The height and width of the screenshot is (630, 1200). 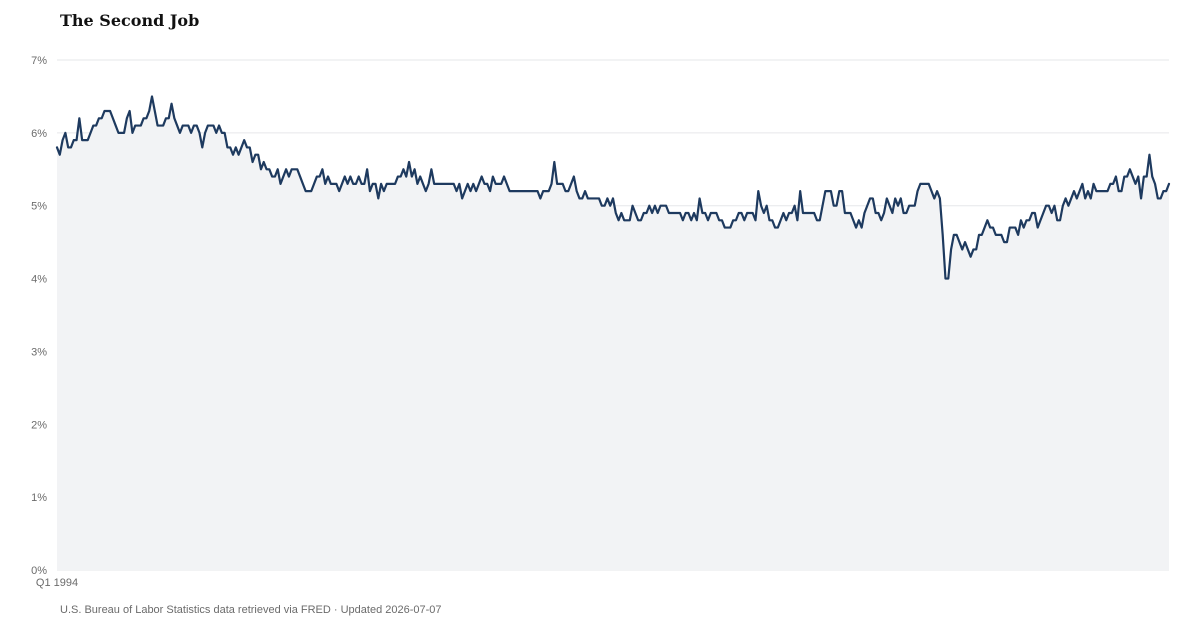 I want to click on y-tick-label: 3%, so click(x=39, y=352).